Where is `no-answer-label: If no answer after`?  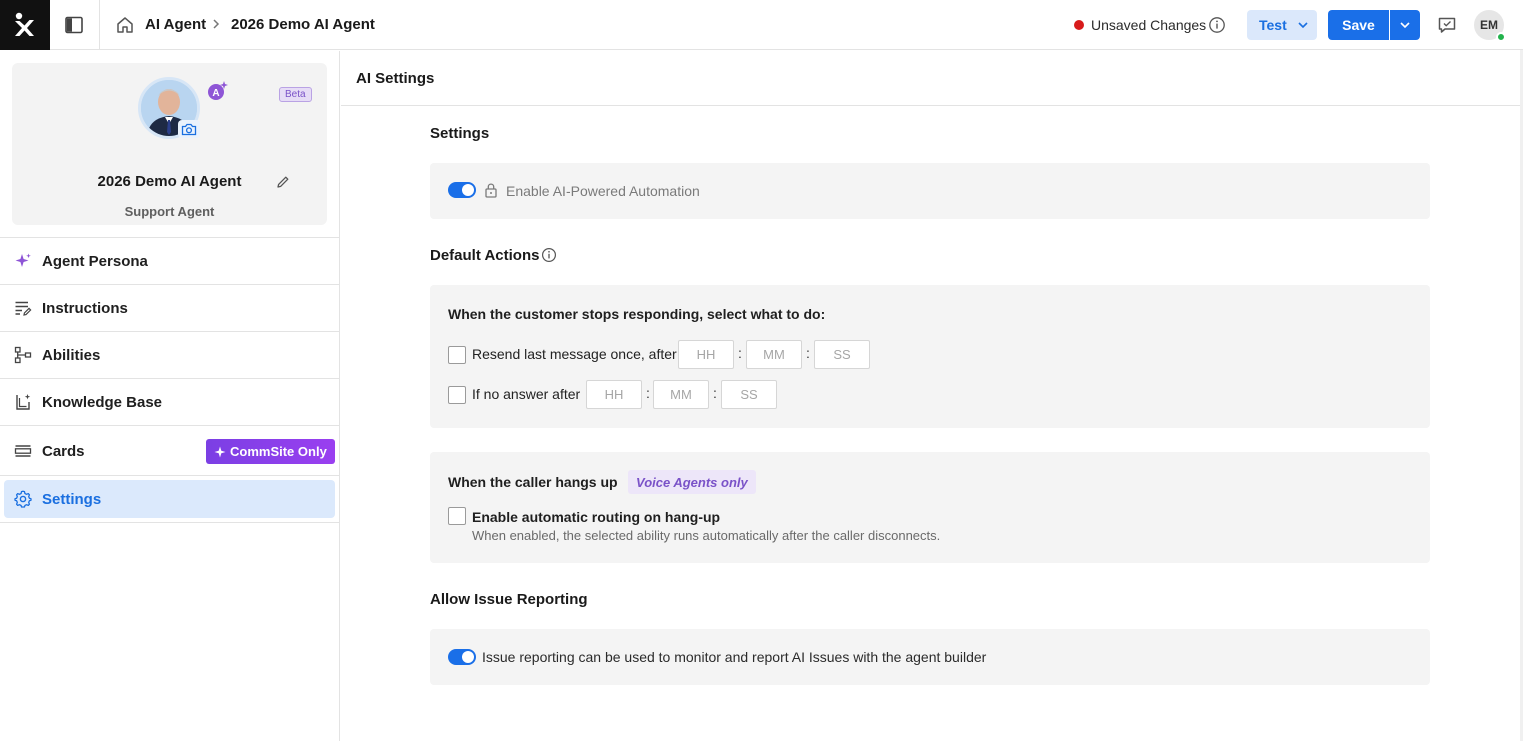
no-answer-label: If no answer after is located at coordinates (526, 394).